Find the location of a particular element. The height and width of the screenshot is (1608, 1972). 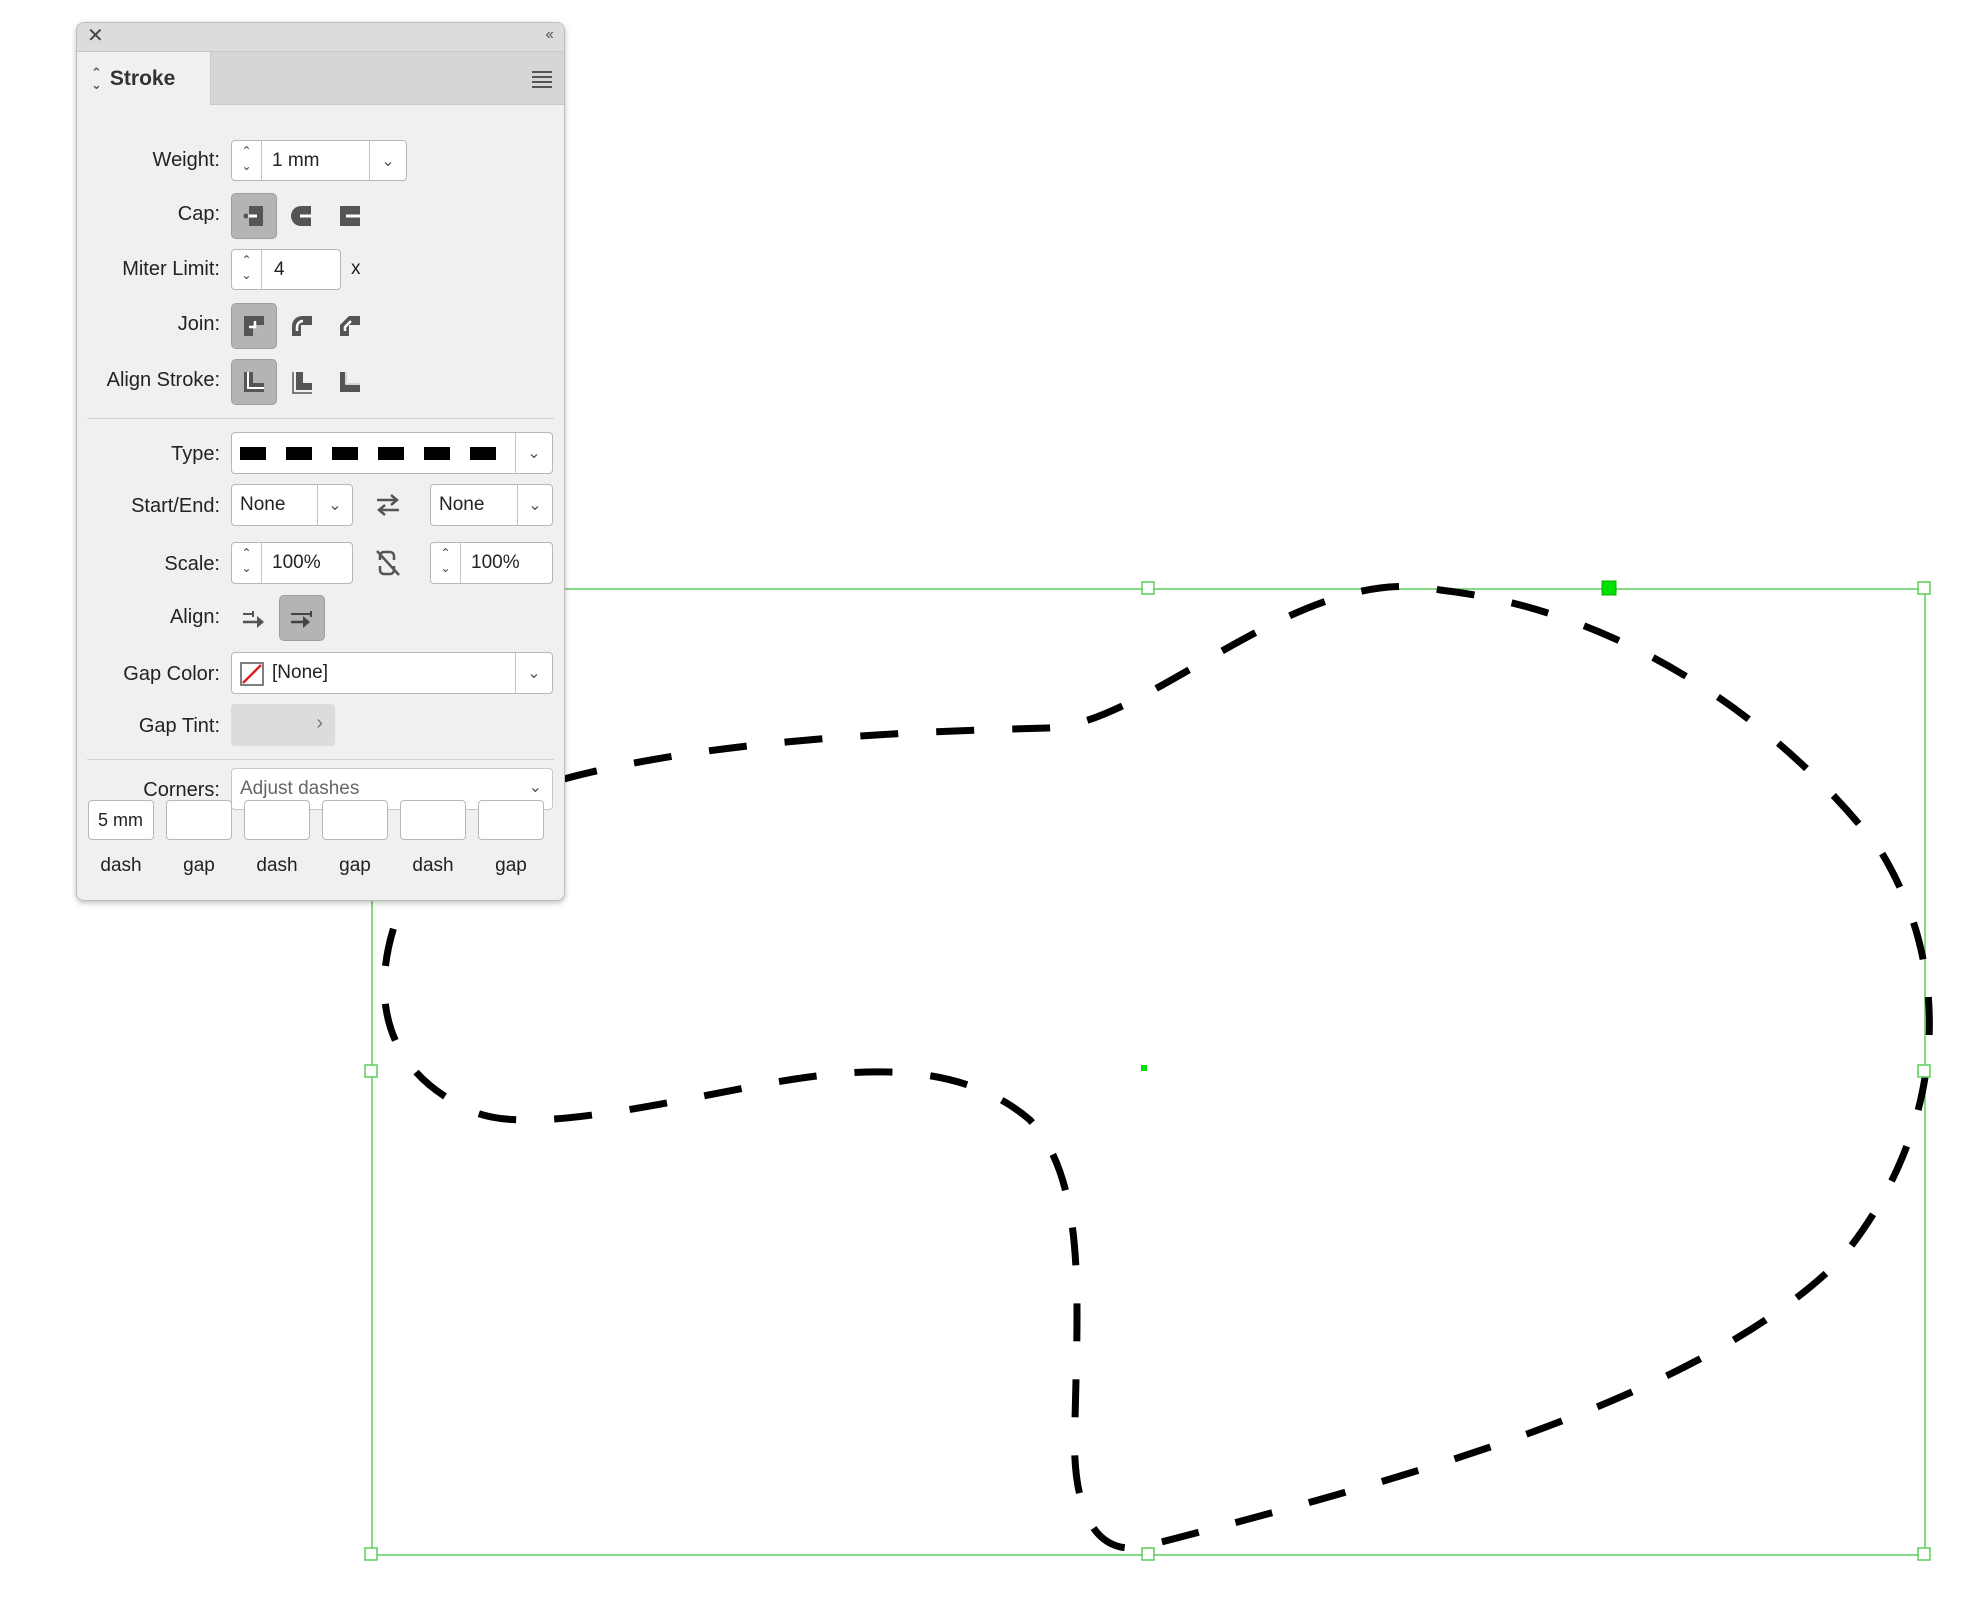

handle-top-right is located at coordinates (1924, 588).